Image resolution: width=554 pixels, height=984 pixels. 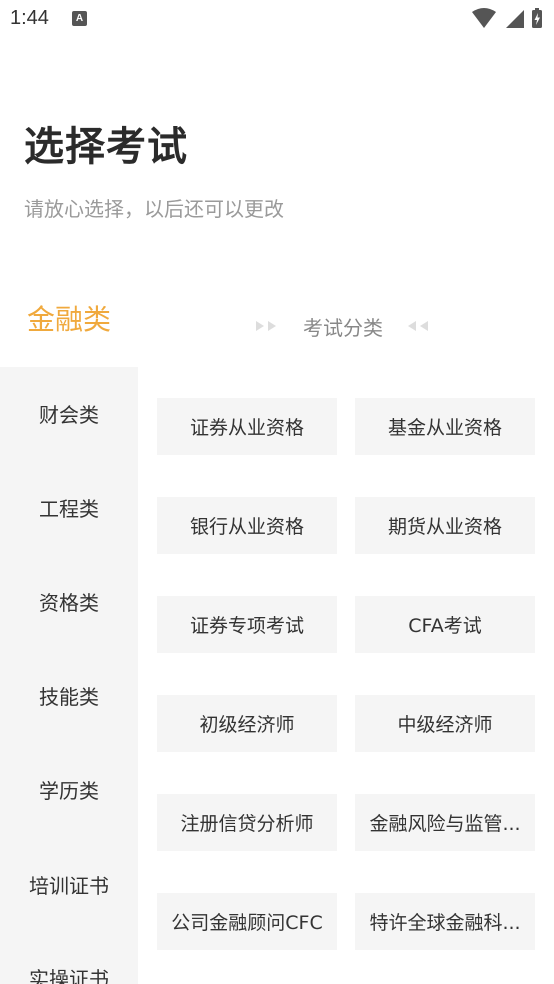 I want to click on section-header: 考试分类, so click(x=343, y=326).